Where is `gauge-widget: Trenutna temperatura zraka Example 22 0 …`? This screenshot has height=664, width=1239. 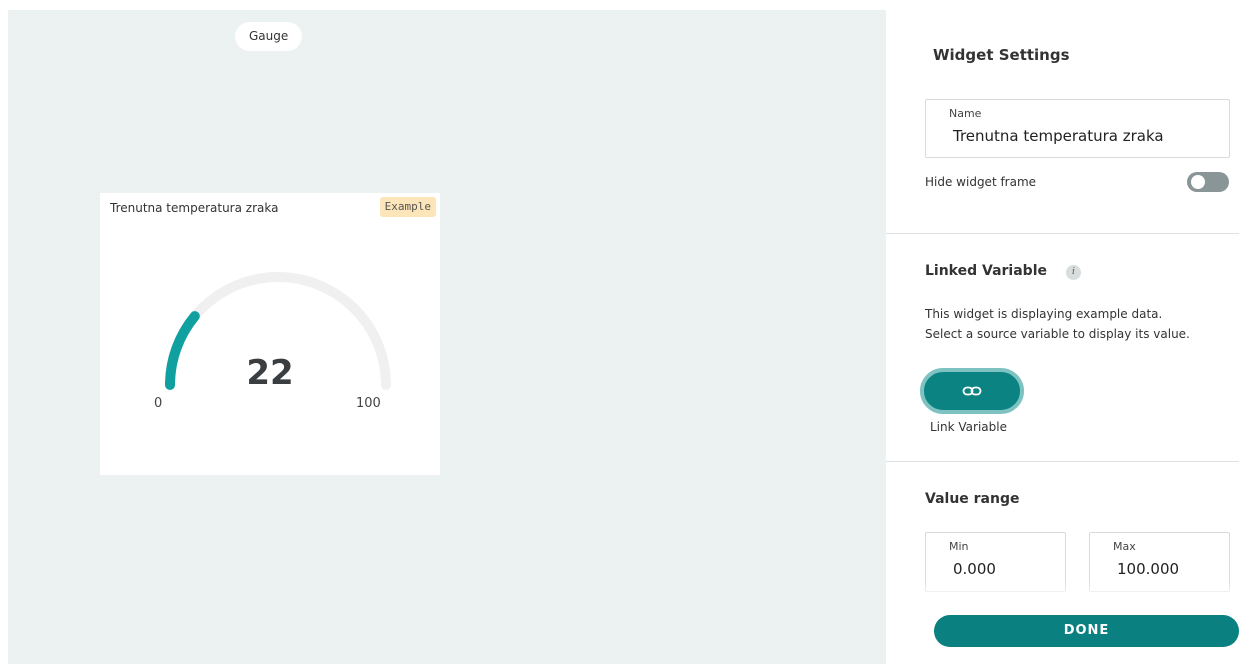
gauge-widget: Trenutna temperatura zraka Example 22 0 … is located at coordinates (270, 334).